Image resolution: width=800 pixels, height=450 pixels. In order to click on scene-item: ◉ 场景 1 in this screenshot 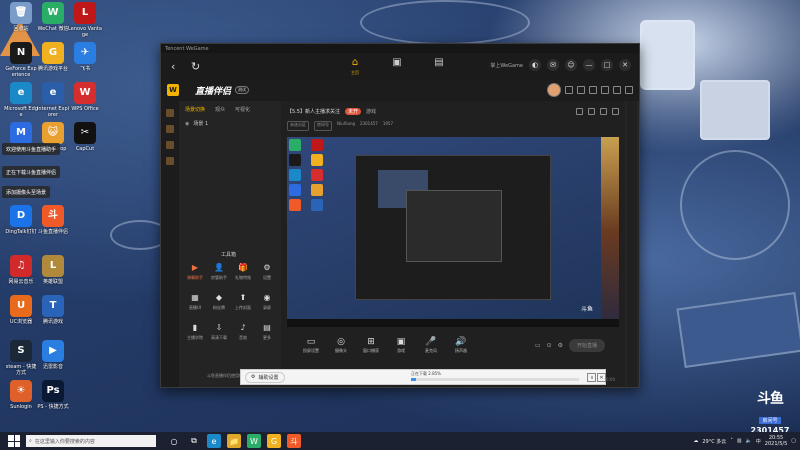, I will do `click(230, 123)`.